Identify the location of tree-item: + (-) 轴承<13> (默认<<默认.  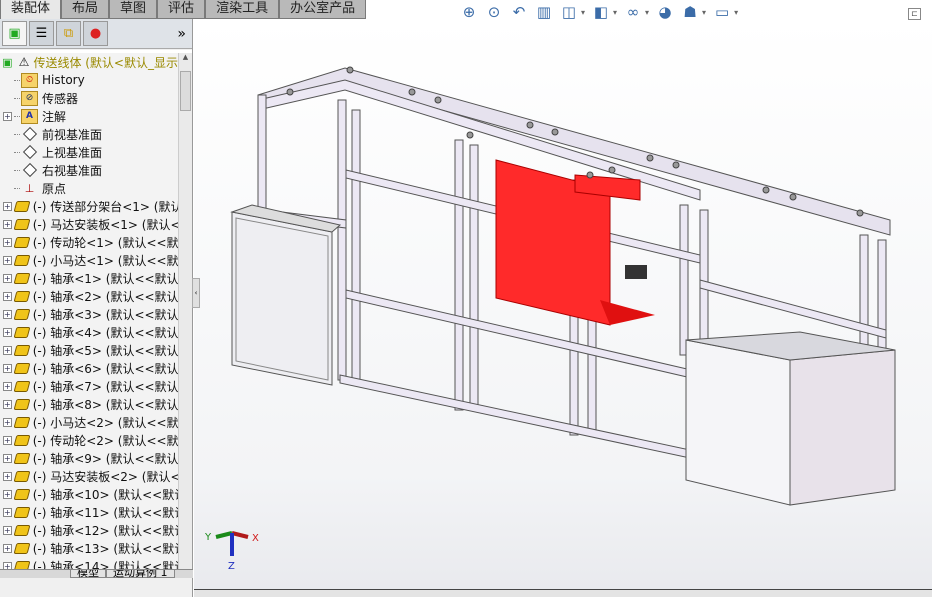
(89, 548).